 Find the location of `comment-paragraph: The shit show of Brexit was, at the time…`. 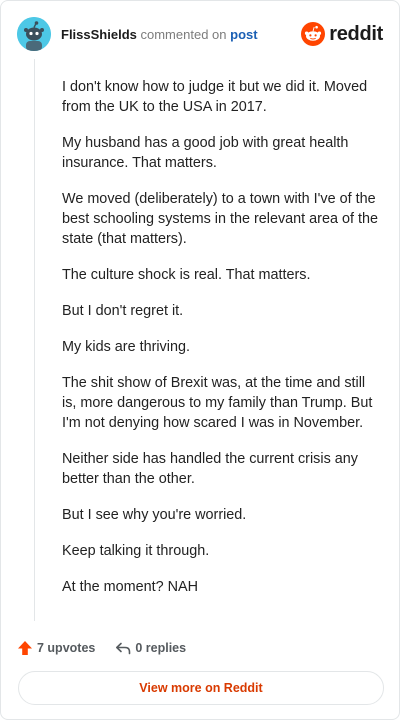

comment-paragraph: The shit show of Brexit was, at the time… is located at coordinates (217, 403).